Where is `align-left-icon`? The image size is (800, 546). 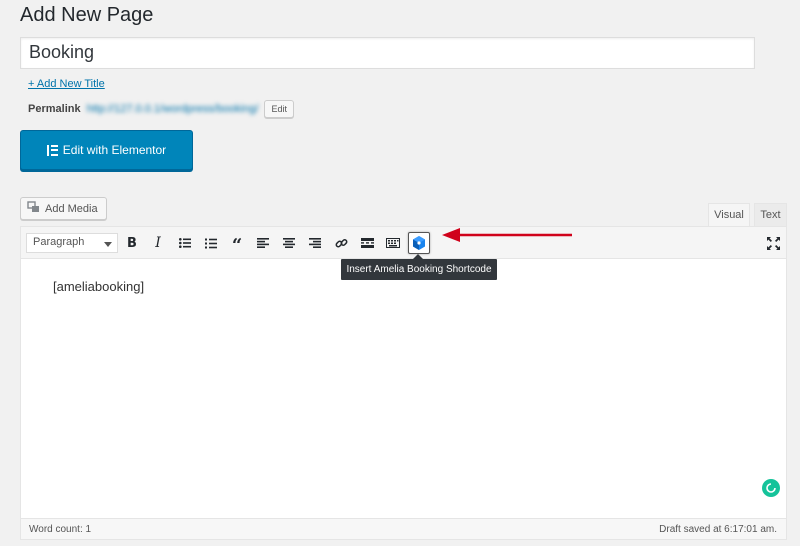 align-left-icon is located at coordinates (263, 243).